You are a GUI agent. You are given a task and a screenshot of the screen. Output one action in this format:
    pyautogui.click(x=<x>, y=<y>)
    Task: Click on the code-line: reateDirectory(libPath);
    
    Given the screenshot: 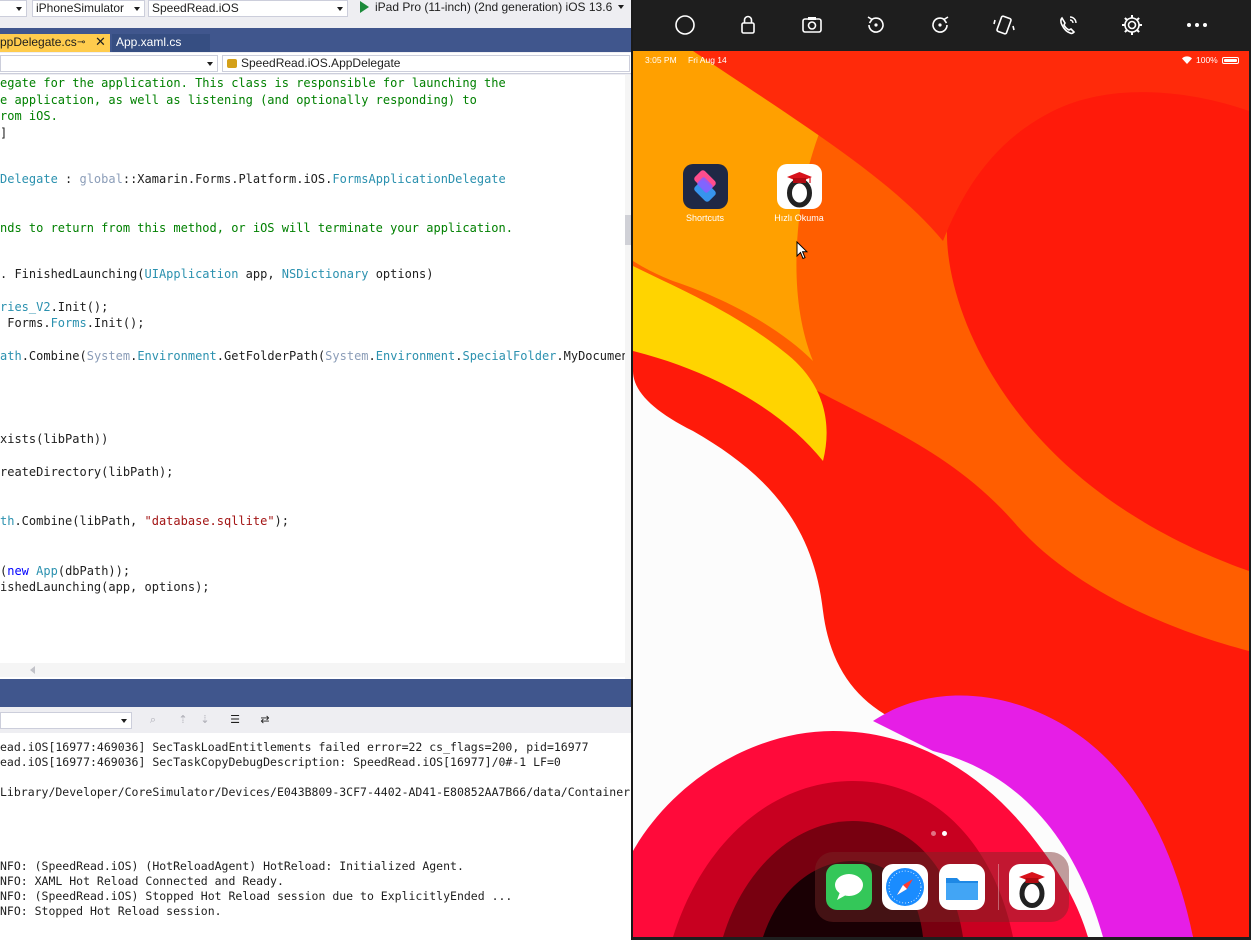 What is the action you would take?
    pyautogui.click(x=87, y=472)
    